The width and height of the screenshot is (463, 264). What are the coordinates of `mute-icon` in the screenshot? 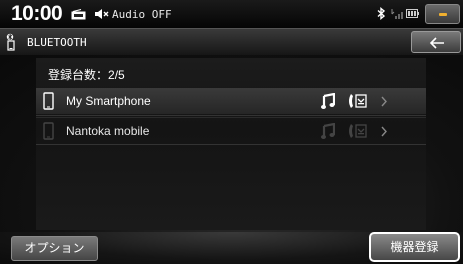 It's located at (102, 14).